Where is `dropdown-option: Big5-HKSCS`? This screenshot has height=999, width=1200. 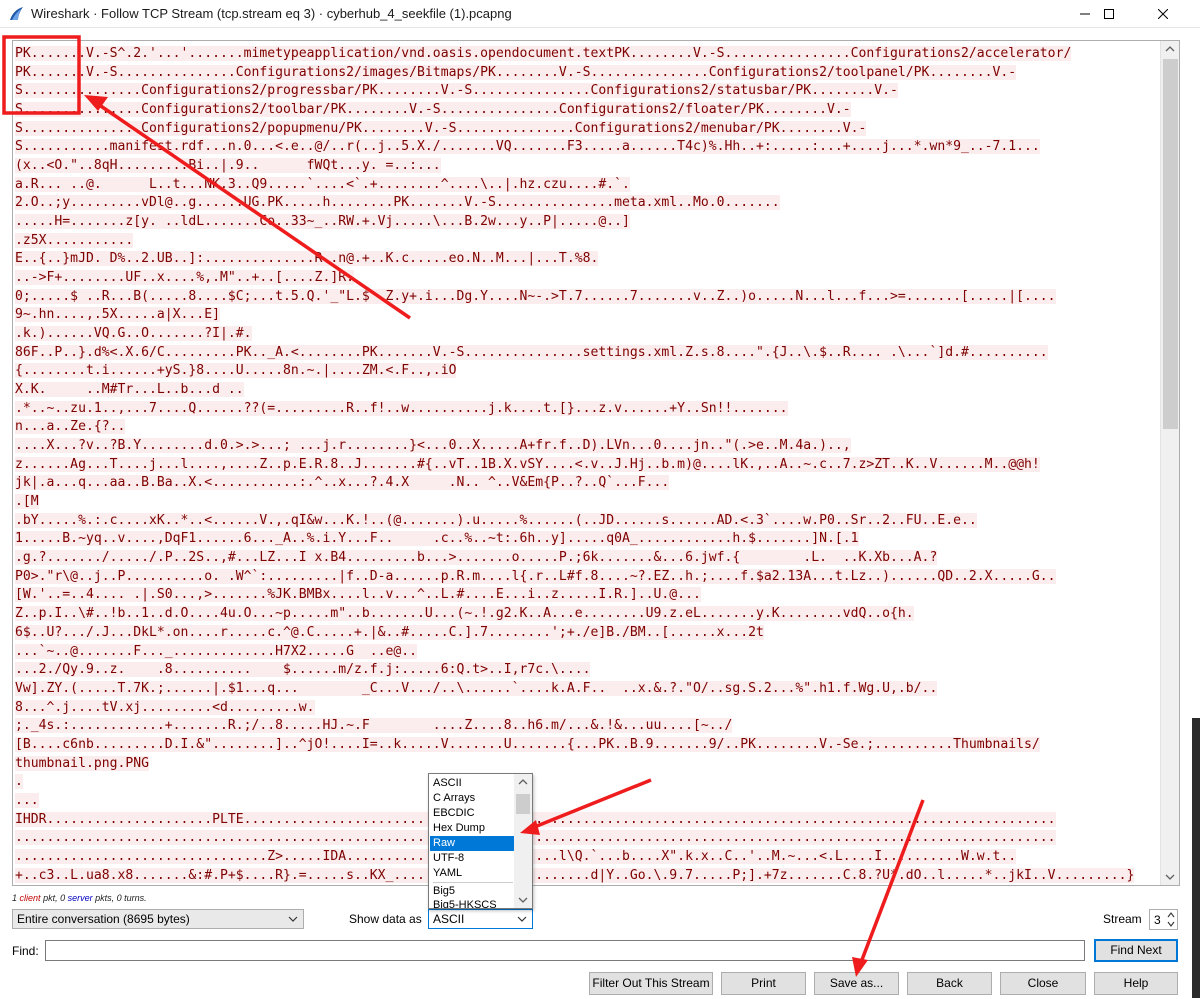 dropdown-option: Big5-HKSCS is located at coordinates (472, 903).